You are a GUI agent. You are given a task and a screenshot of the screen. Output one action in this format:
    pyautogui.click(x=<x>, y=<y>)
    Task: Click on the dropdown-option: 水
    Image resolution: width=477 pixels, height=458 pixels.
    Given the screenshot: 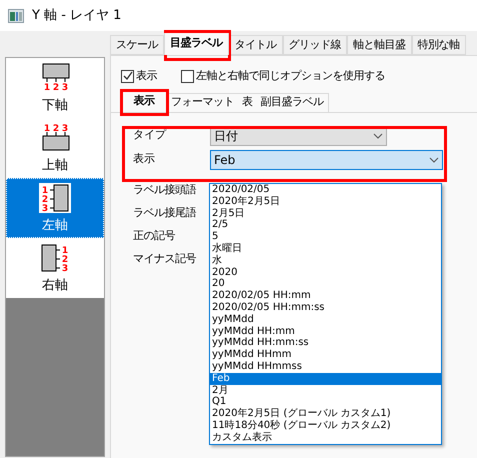 What is the action you would take?
    pyautogui.click(x=325, y=260)
    